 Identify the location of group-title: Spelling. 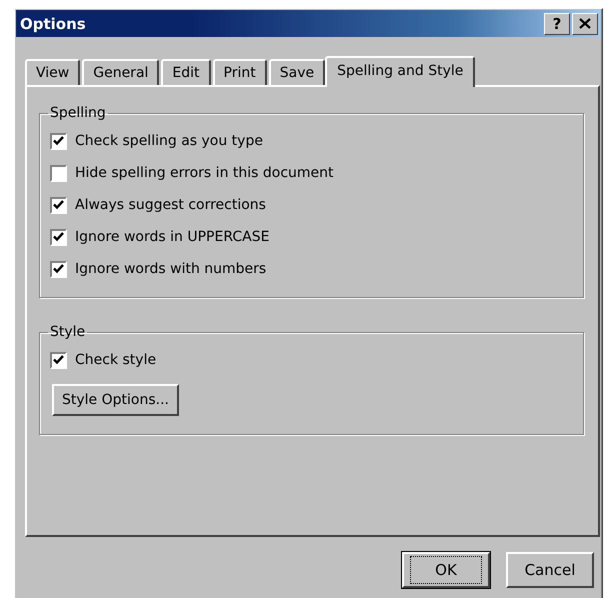
(78, 113).